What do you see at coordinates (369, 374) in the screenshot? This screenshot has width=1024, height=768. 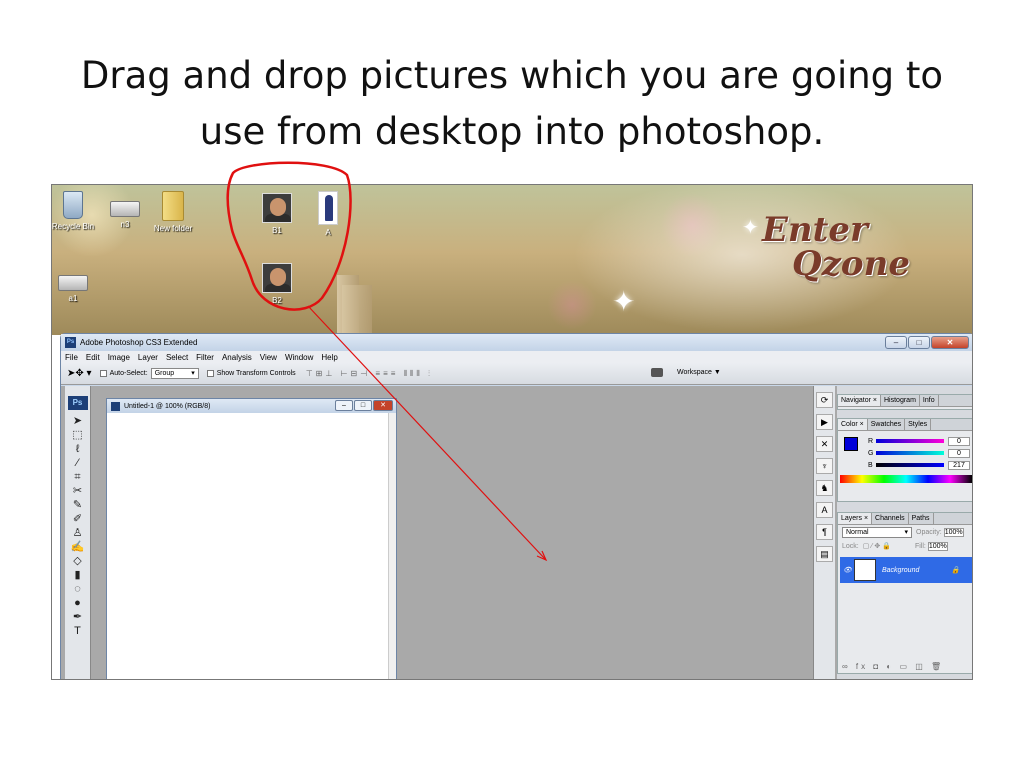 I see `align-buttons: ⊤⊞⊥ ⊢⊟⊣ ≡≡≡ ⫴⫴⫴ ⫶` at bounding box center [369, 374].